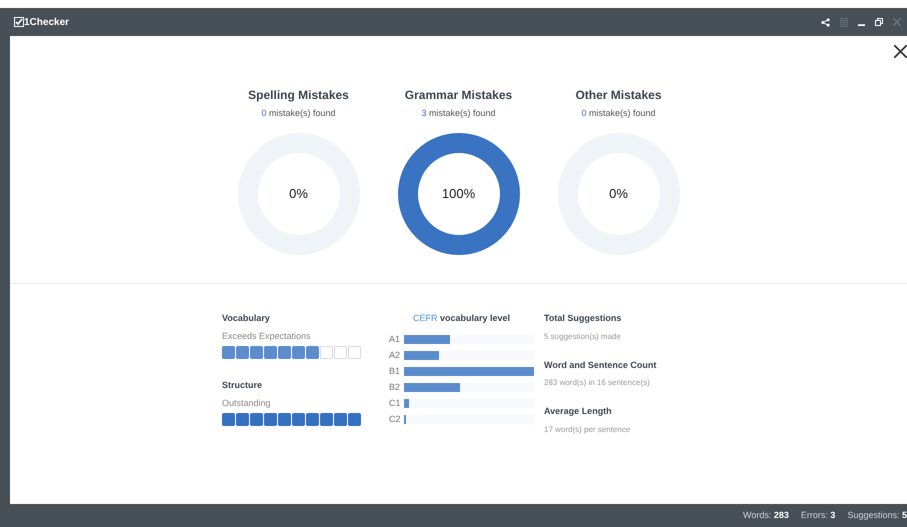 This screenshot has width=907, height=527. Describe the element at coordinates (395, 387) in the screenshot. I see `level-label: B2` at that location.